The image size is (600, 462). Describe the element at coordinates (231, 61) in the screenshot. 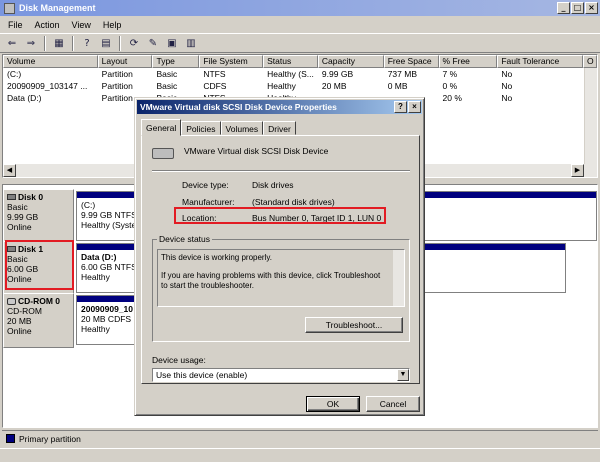

I see `column-file-system: File System` at that location.